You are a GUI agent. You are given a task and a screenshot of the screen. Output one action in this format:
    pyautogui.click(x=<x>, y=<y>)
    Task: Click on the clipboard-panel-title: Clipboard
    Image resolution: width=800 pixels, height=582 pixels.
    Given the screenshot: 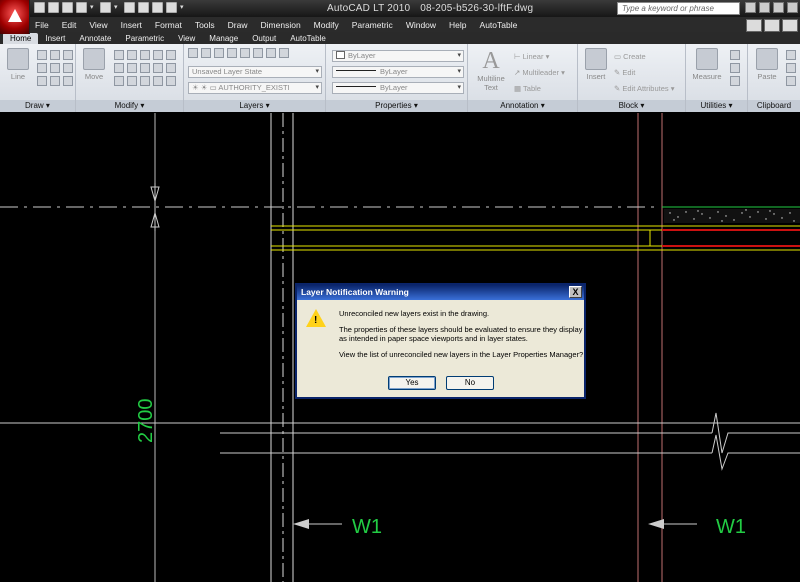 What is the action you would take?
    pyautogui.click(x=774, y=106)
    